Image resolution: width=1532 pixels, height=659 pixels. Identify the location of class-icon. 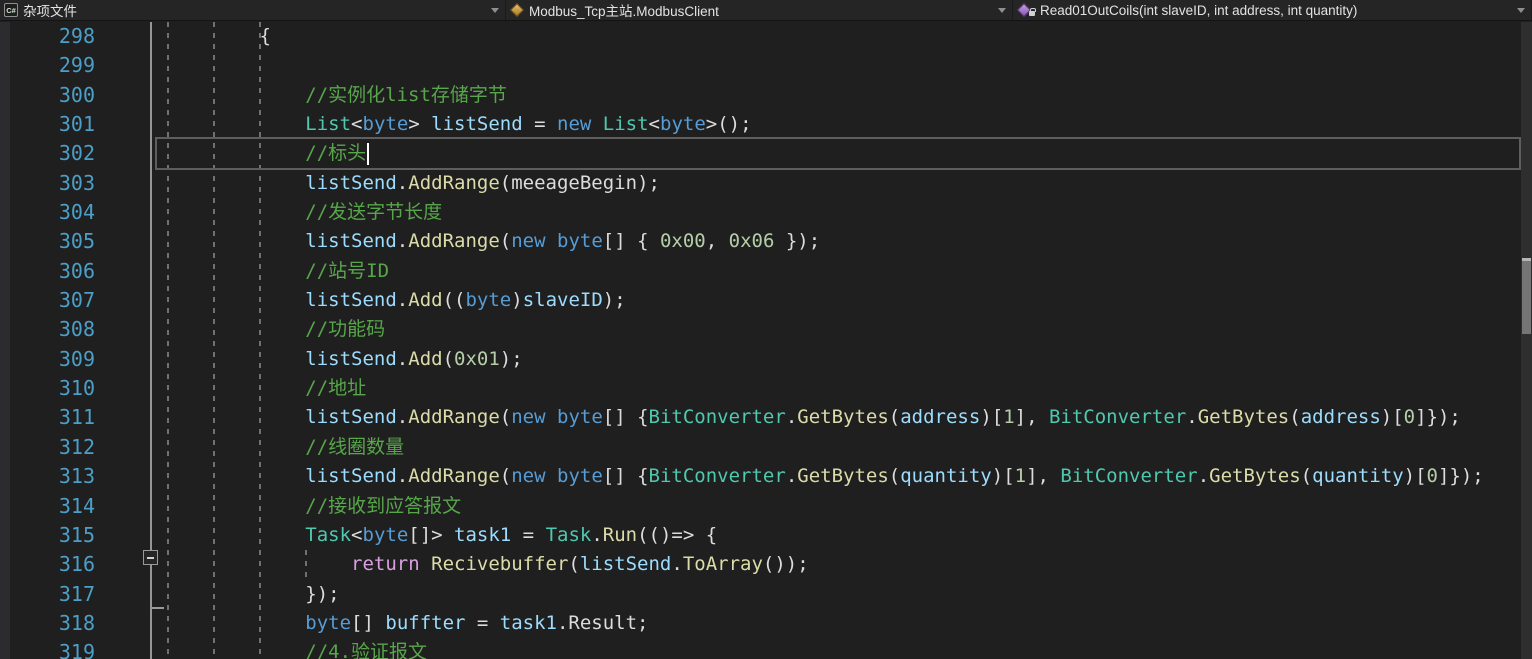
(517, 10).